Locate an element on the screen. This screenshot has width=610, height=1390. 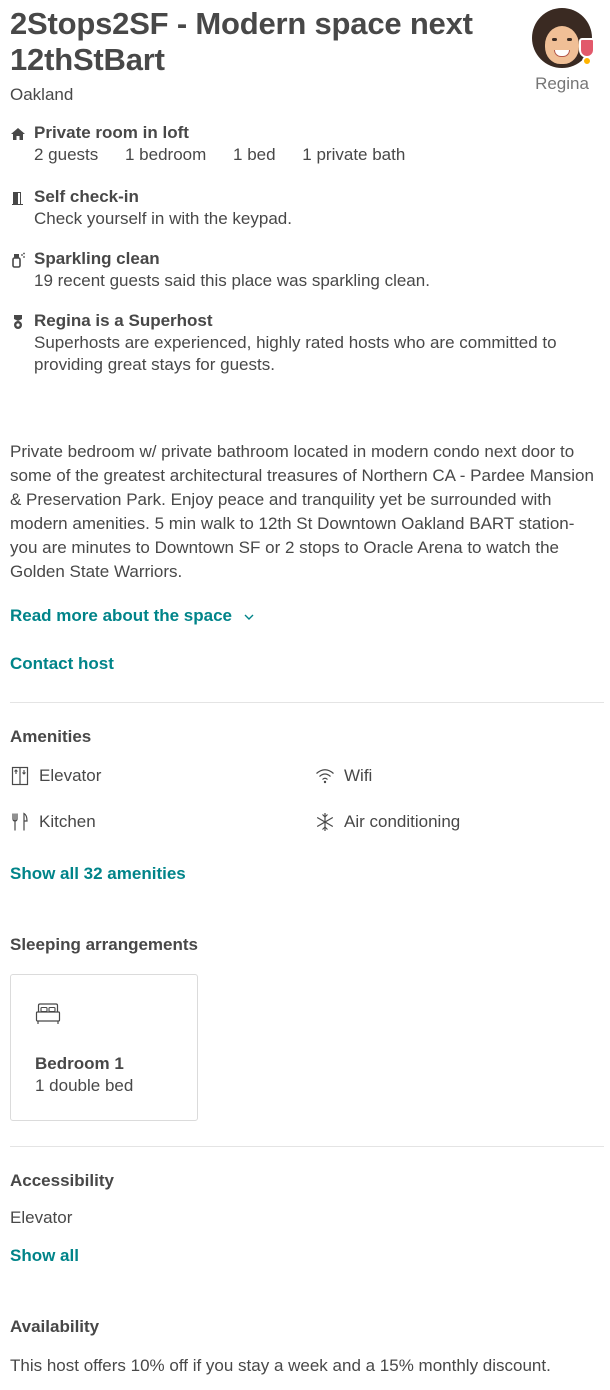
avatar-eye-right is located at coordinates (569, 39).